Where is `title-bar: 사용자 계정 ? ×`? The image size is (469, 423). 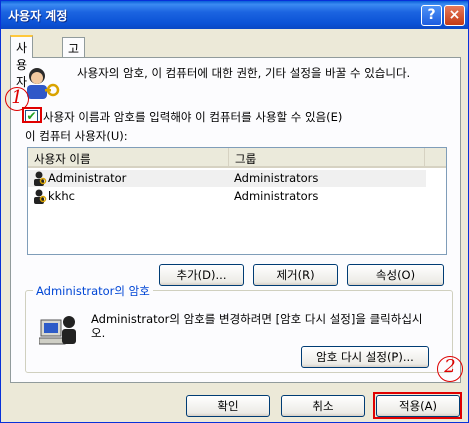
title-bar: 사용자 계정 ? × is located at coordinates (234, 15).